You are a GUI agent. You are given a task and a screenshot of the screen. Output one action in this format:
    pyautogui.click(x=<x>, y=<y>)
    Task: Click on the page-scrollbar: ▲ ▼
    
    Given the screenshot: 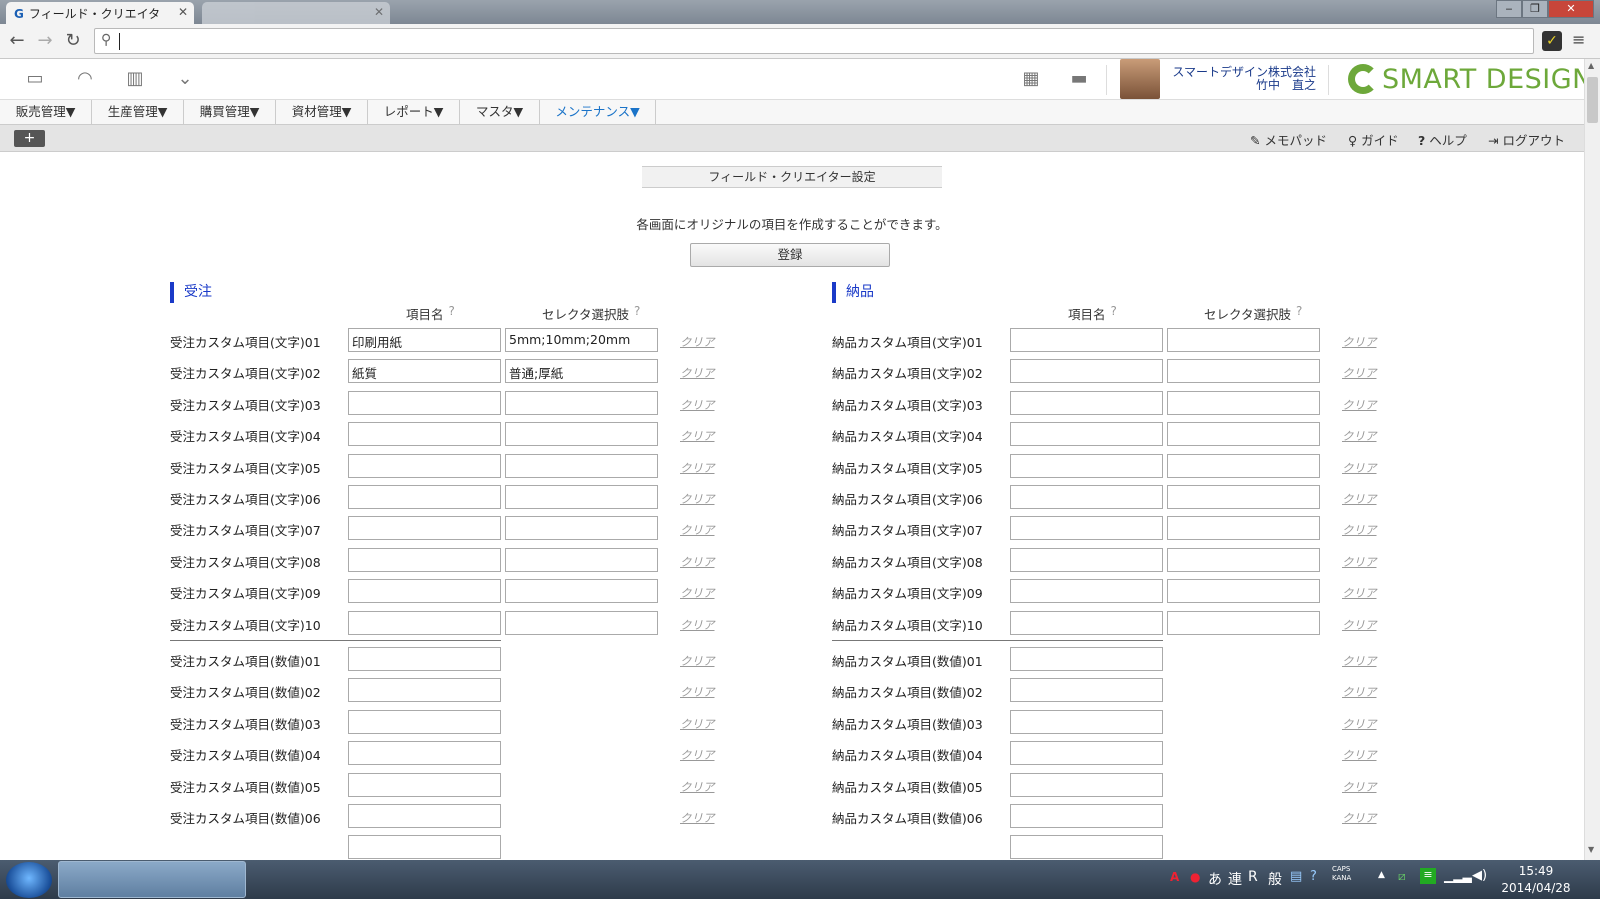 What is the action you would take?
    pyautogui.click(x=1592, y=459)
    